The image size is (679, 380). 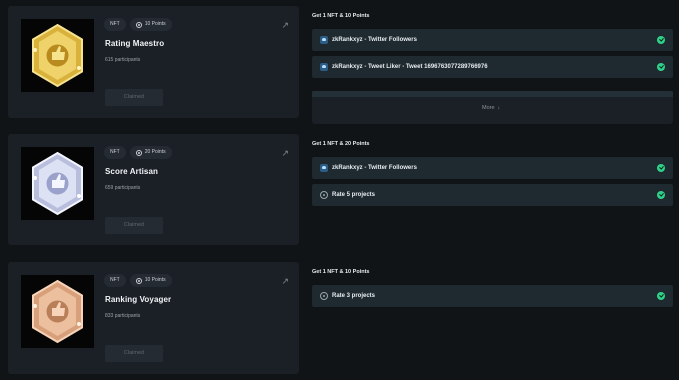 I want to click on more-link: More ↓, so click(x=491, y=108).